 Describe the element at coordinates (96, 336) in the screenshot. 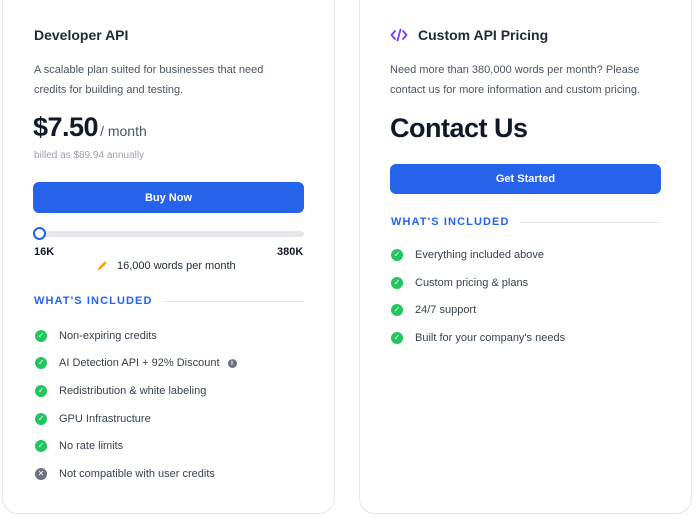

I see `feature-item: ✓ Non-expiring credits` at that location.